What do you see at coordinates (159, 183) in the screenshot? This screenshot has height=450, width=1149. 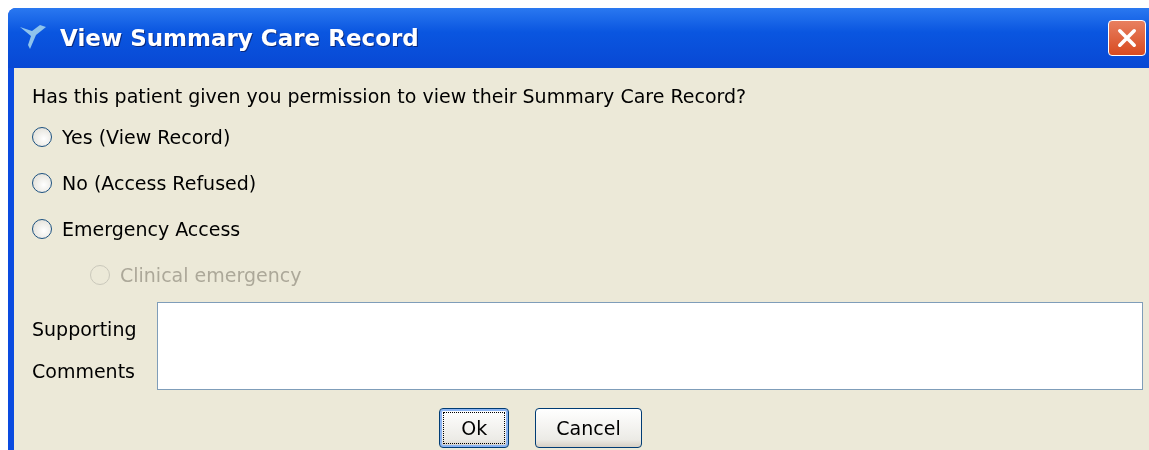 I see `radio-label: No (Access Refused)` at bounding box center [159, 183].